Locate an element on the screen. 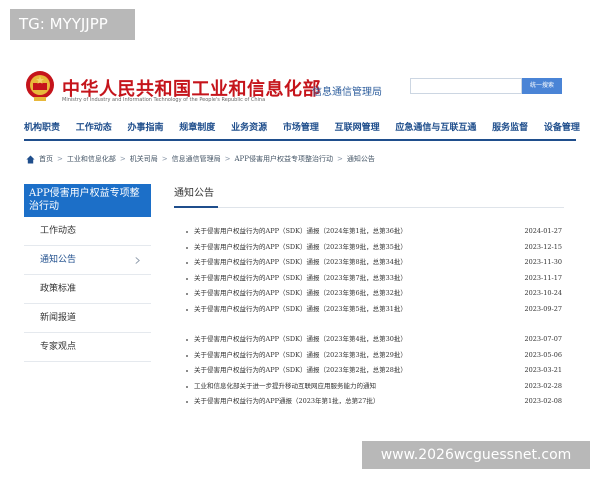 The height and width of the screenshot is (480, 600). notice-date: 2023-05-06 is located at coordinates (543, 354).